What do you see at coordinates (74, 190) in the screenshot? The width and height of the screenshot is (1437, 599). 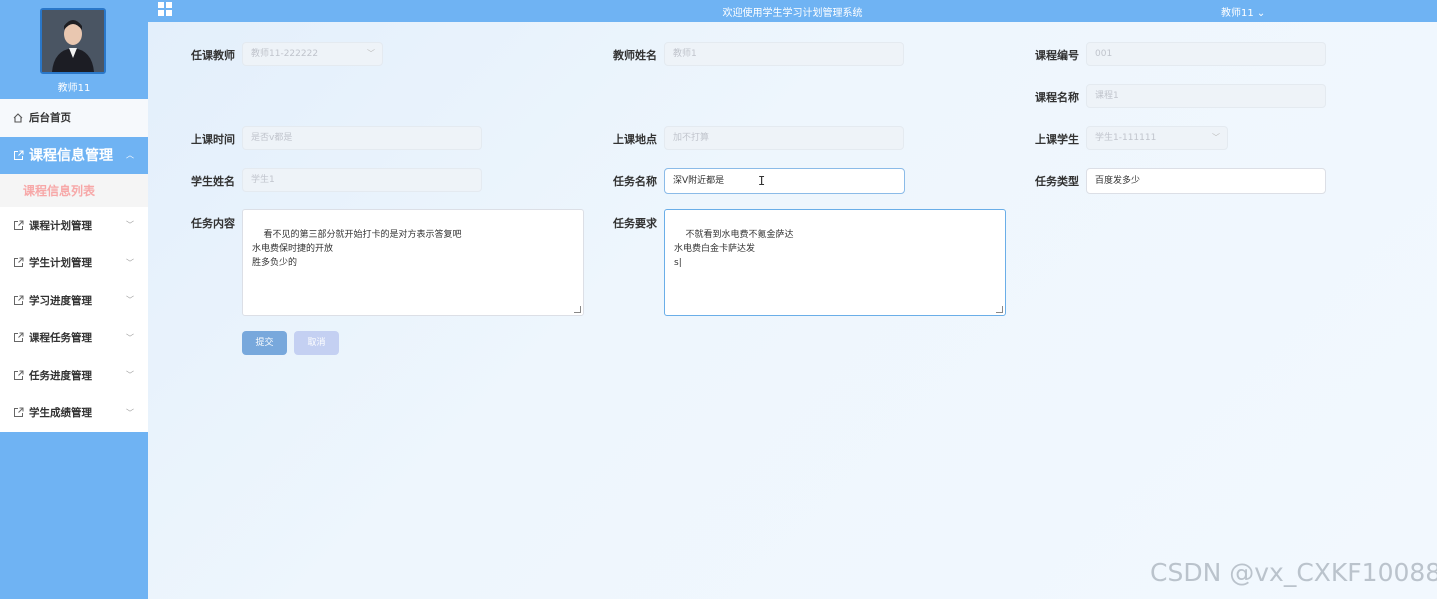 I see `sidebar-subitem-course-list: 课程信息列表` at bounding box center [74, 190].